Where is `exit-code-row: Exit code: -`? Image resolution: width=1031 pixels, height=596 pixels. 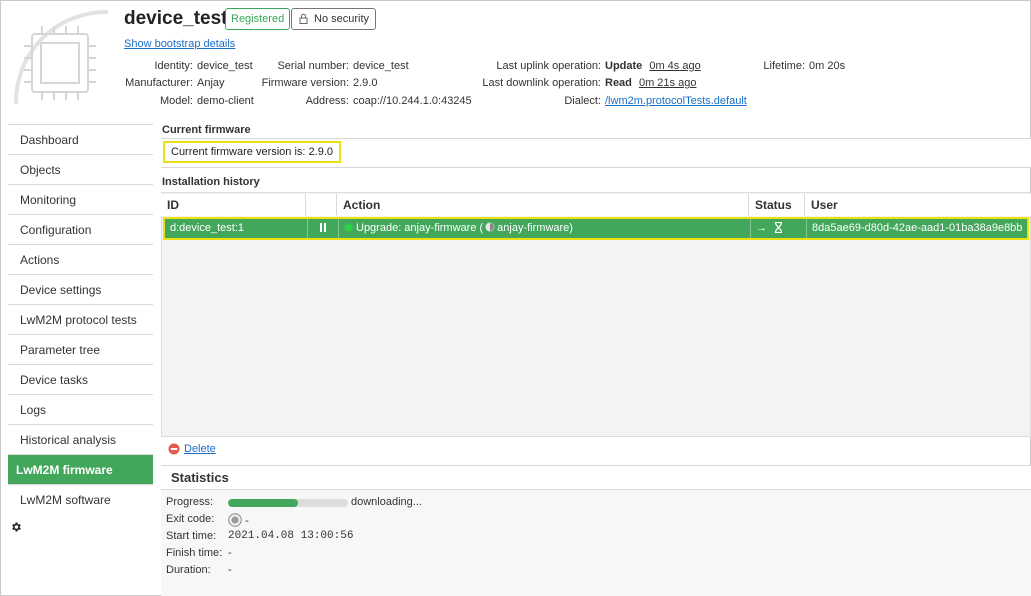 exit-code-row: Exit code: - is located at coordinates (207, 520).